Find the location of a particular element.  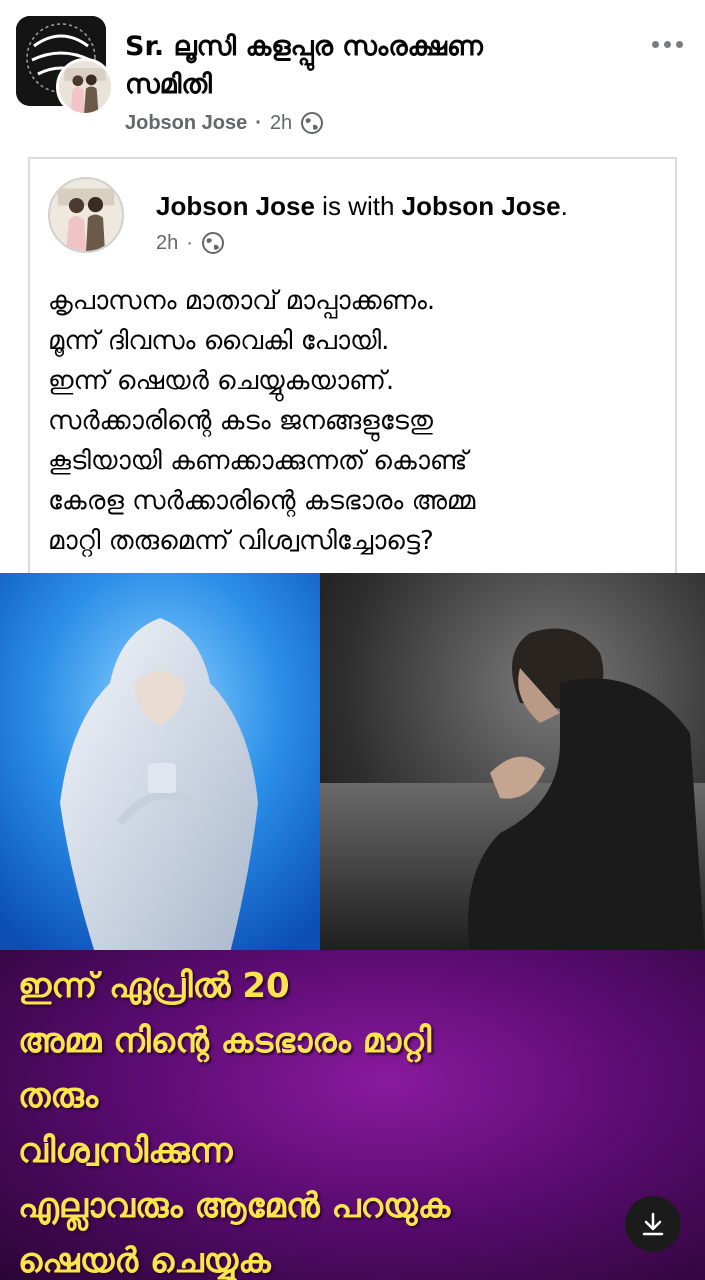

post-time: 2h is located at coordinates (281, 123).